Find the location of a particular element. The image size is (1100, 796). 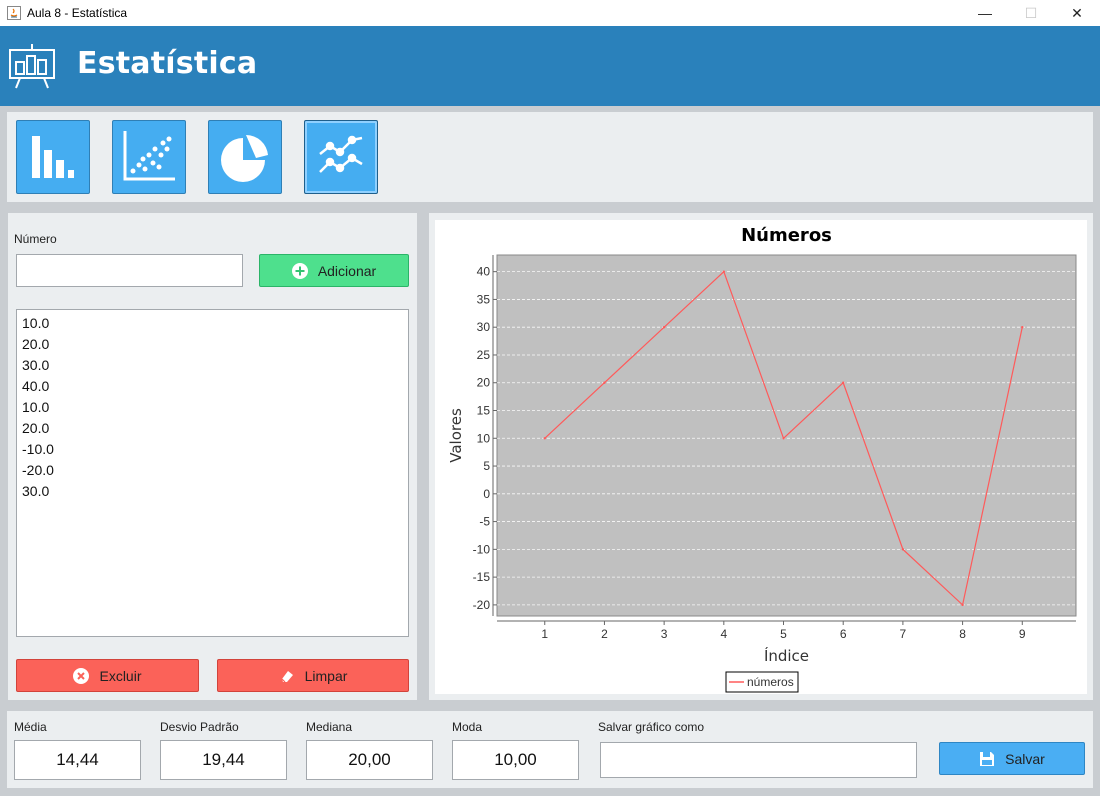

x-tick-label: 5 is located at coordinates (783, 634).